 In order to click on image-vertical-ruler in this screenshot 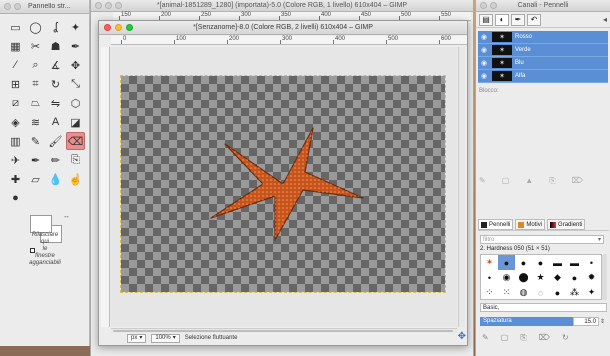, I will do `click(105, 187)`.